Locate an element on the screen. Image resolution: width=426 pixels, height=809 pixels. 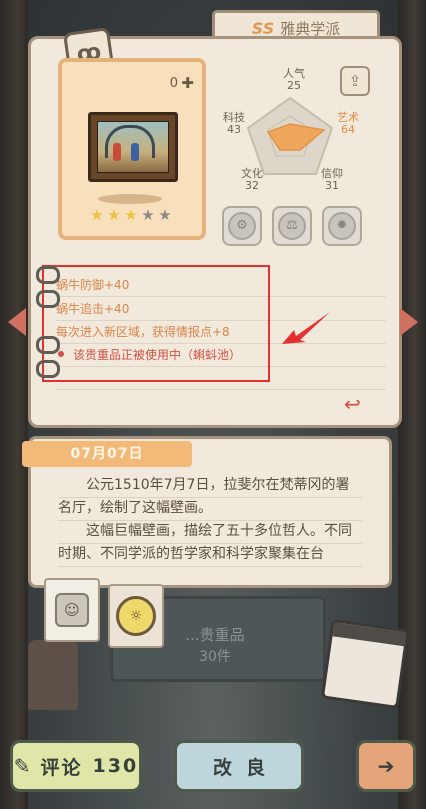
badge-slot-3: ✹ is located at coordinates (342, 226).